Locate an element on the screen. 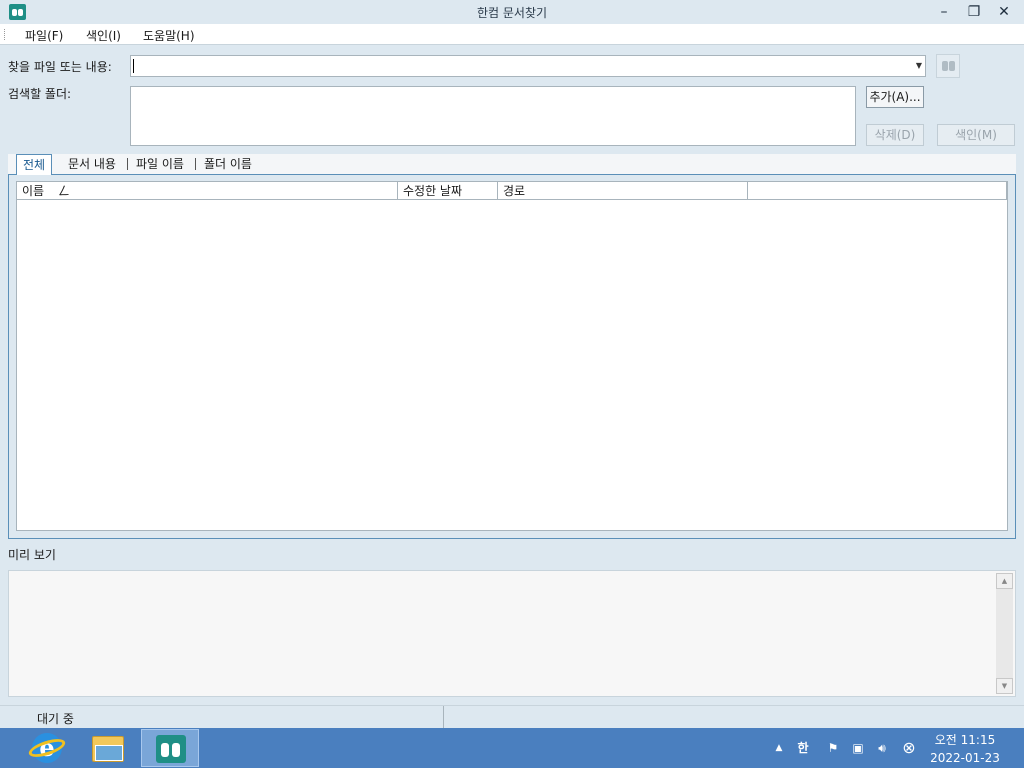  tab-document-content: 문서 내용 is located at coordinates (92, 164).